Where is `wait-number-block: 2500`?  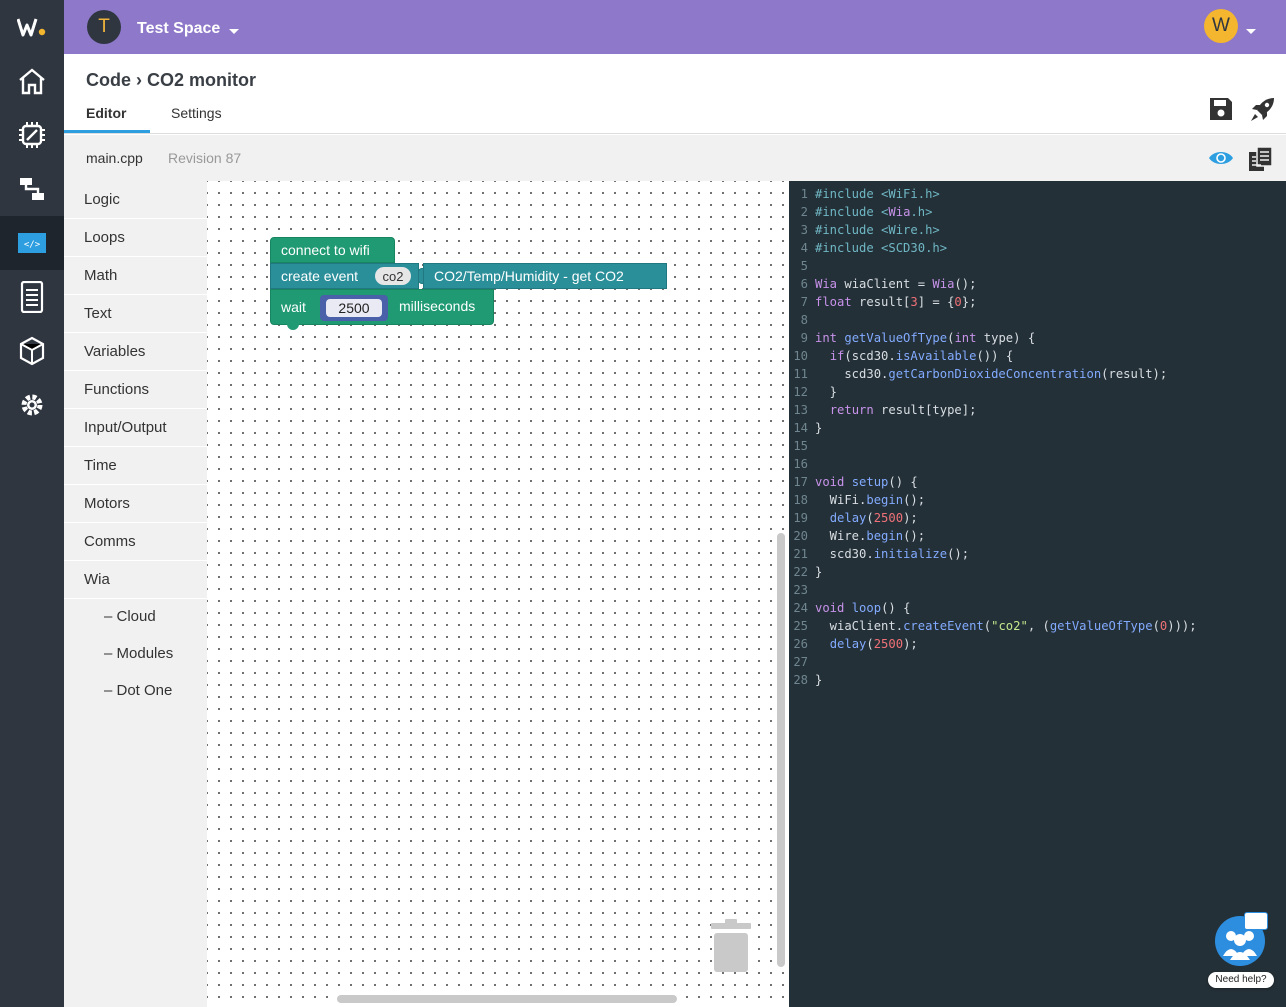 wait-number-block: 2500 is located at coordinates (354, 308).